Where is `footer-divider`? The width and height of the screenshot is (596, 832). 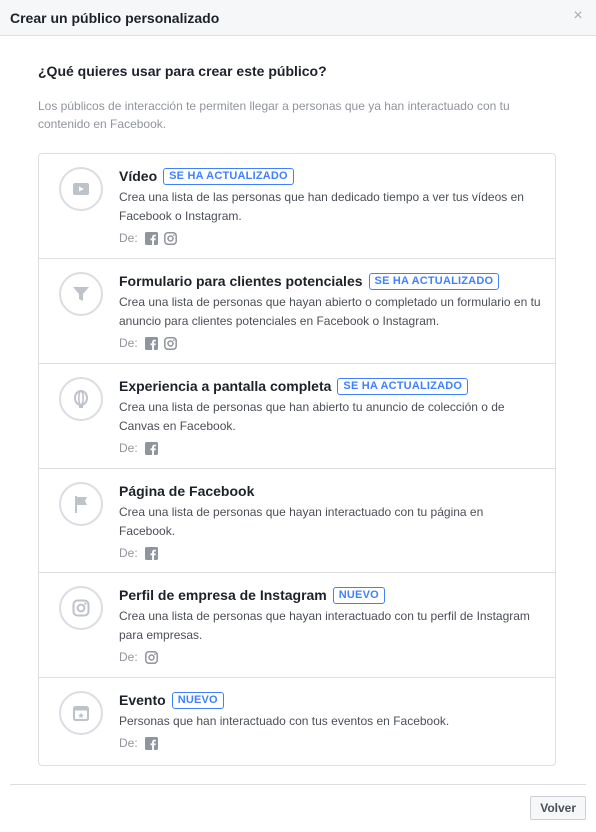 footer-divider is located at coordinates (298, 784).